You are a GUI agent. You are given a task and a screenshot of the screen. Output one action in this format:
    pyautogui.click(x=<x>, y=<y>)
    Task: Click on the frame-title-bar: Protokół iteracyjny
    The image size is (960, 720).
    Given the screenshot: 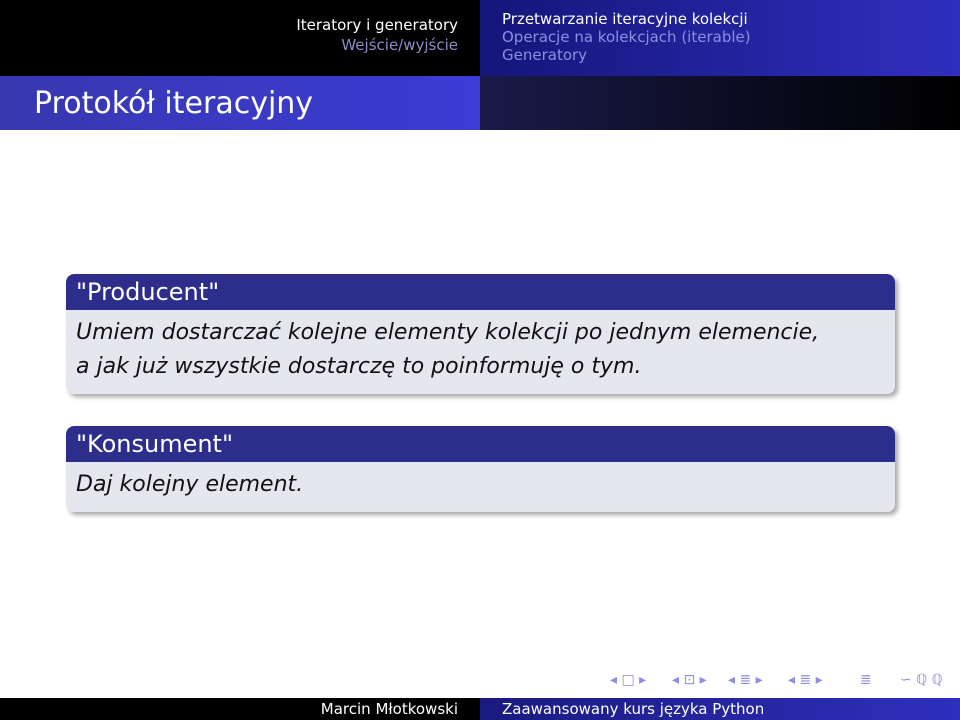 What is the action you would take?
    pyautogui.click(x=480, y=103)
    